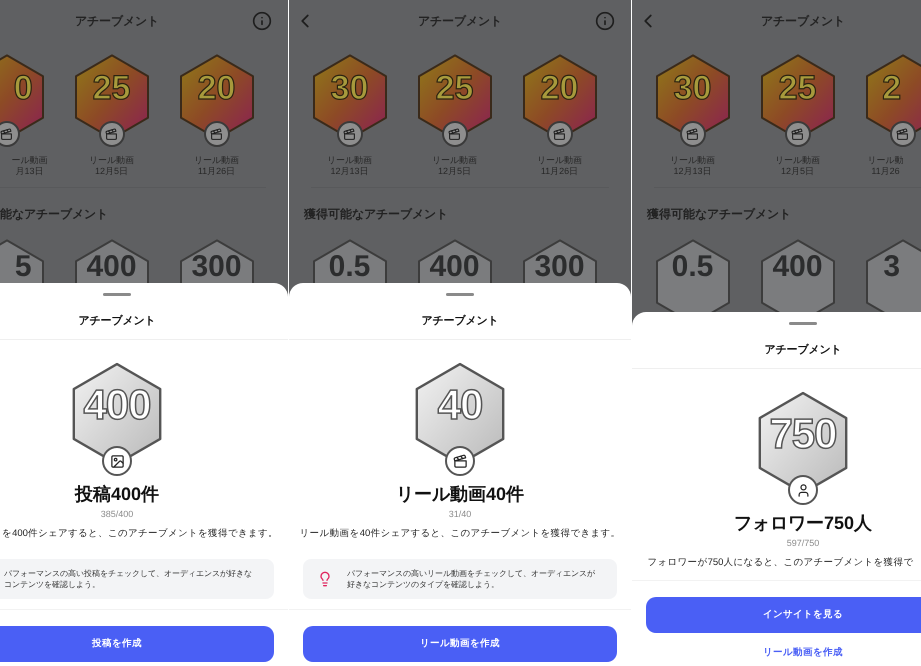 The height and width of the screenshot is (666, 921). Describe the element at coordinates (803, 523) in the screenshot. I see `achievement-name: フォロワー750人` at that location.